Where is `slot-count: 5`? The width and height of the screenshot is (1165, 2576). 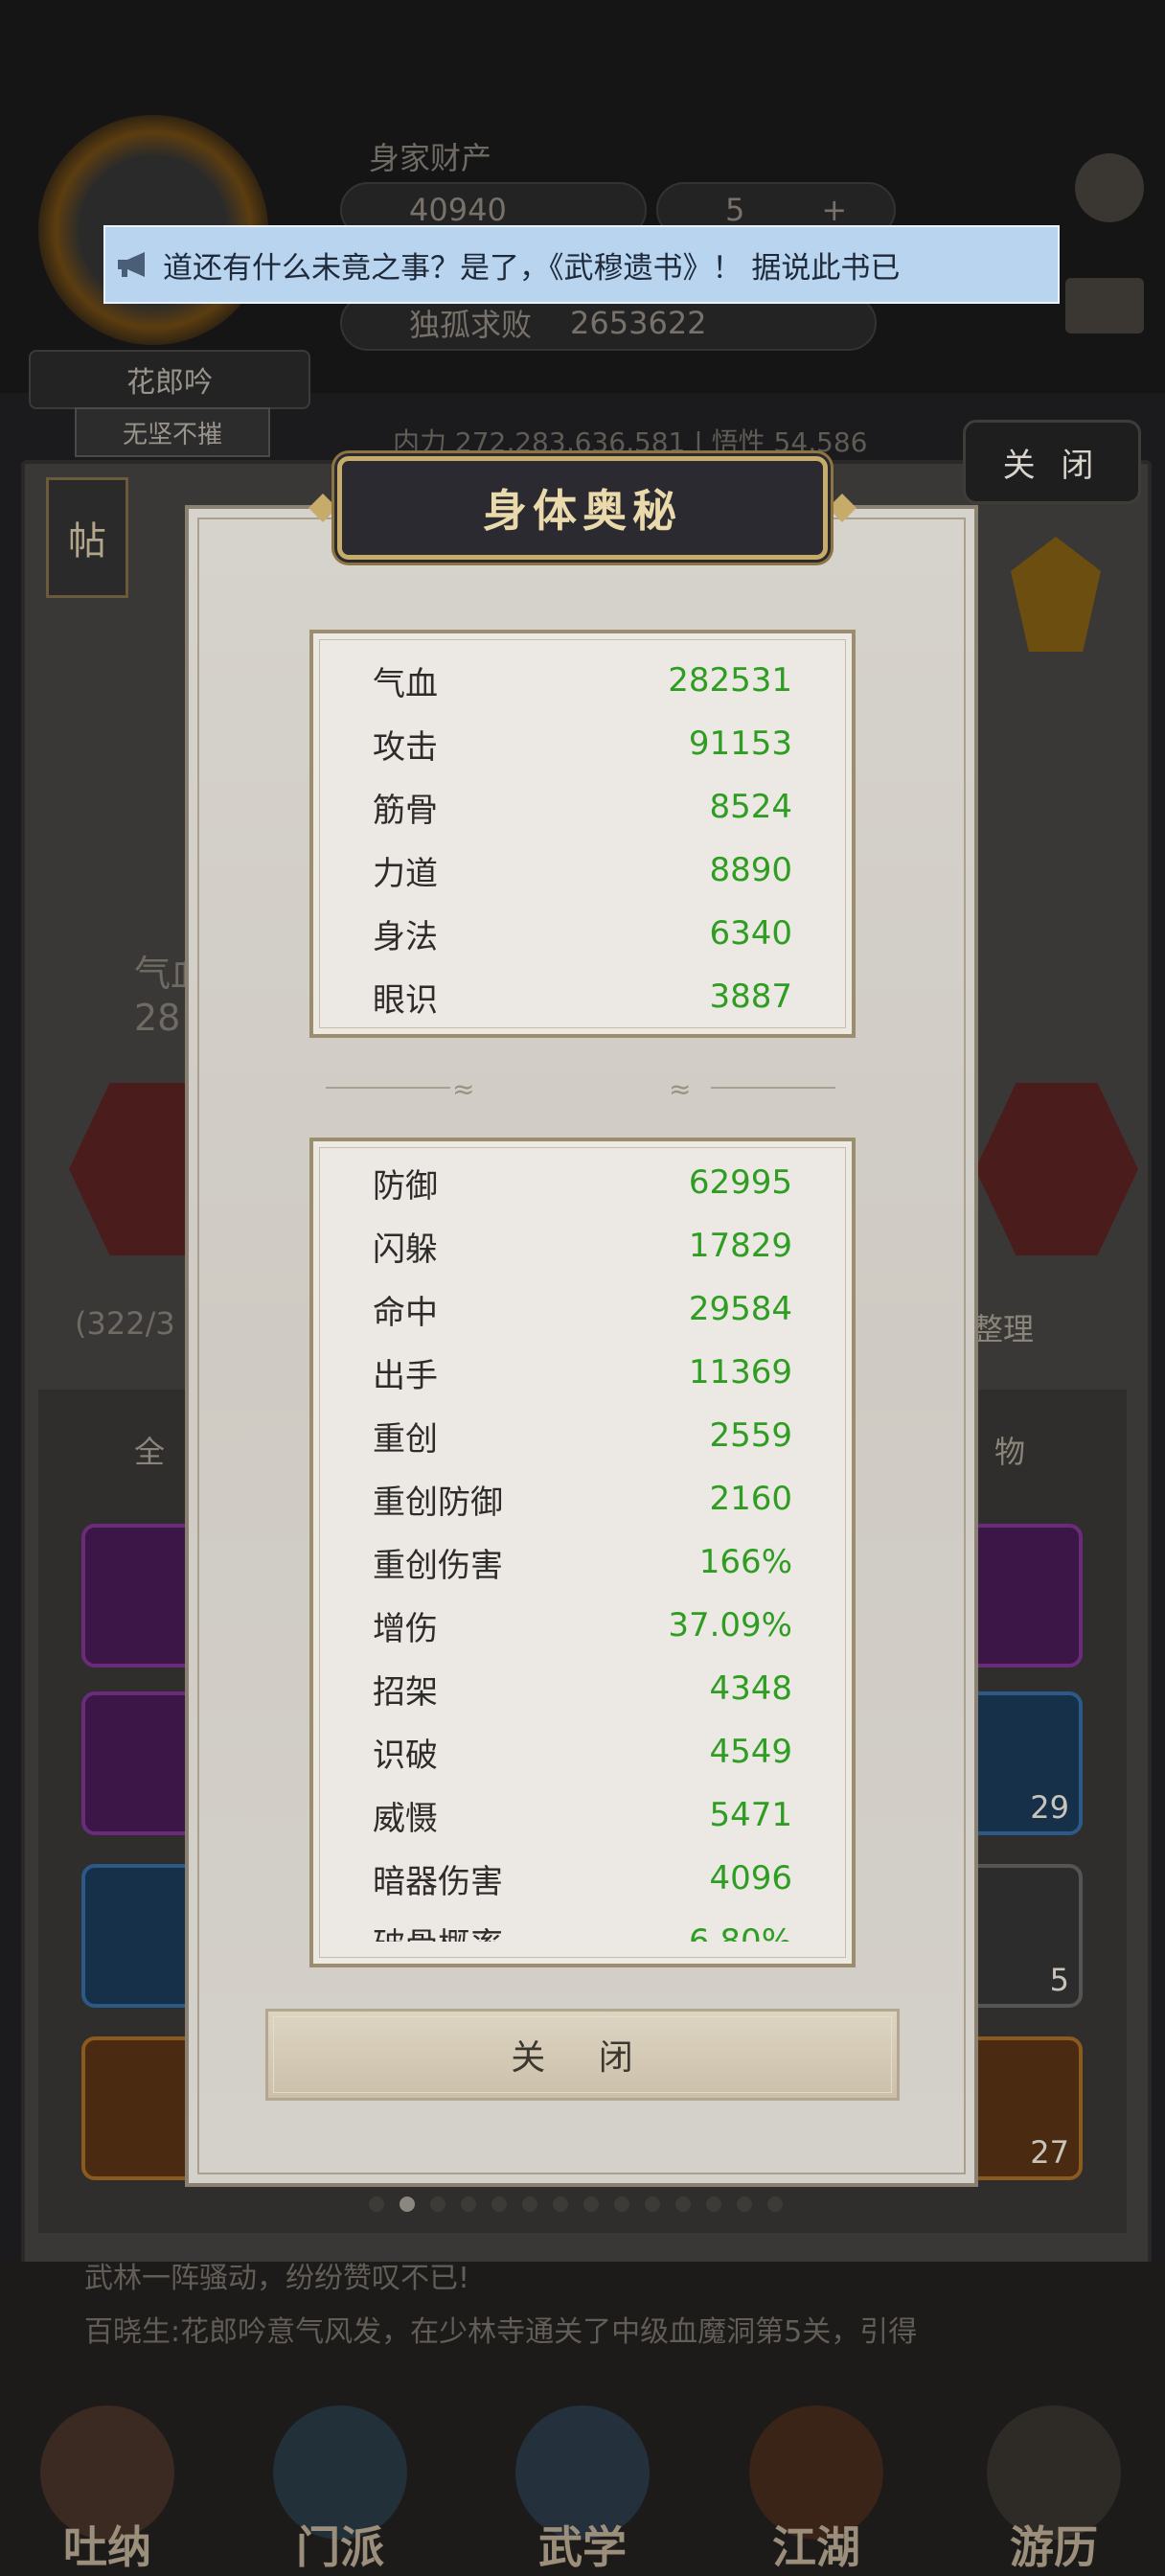
slot-count: 5 is located at coordinates (1059, 1980).